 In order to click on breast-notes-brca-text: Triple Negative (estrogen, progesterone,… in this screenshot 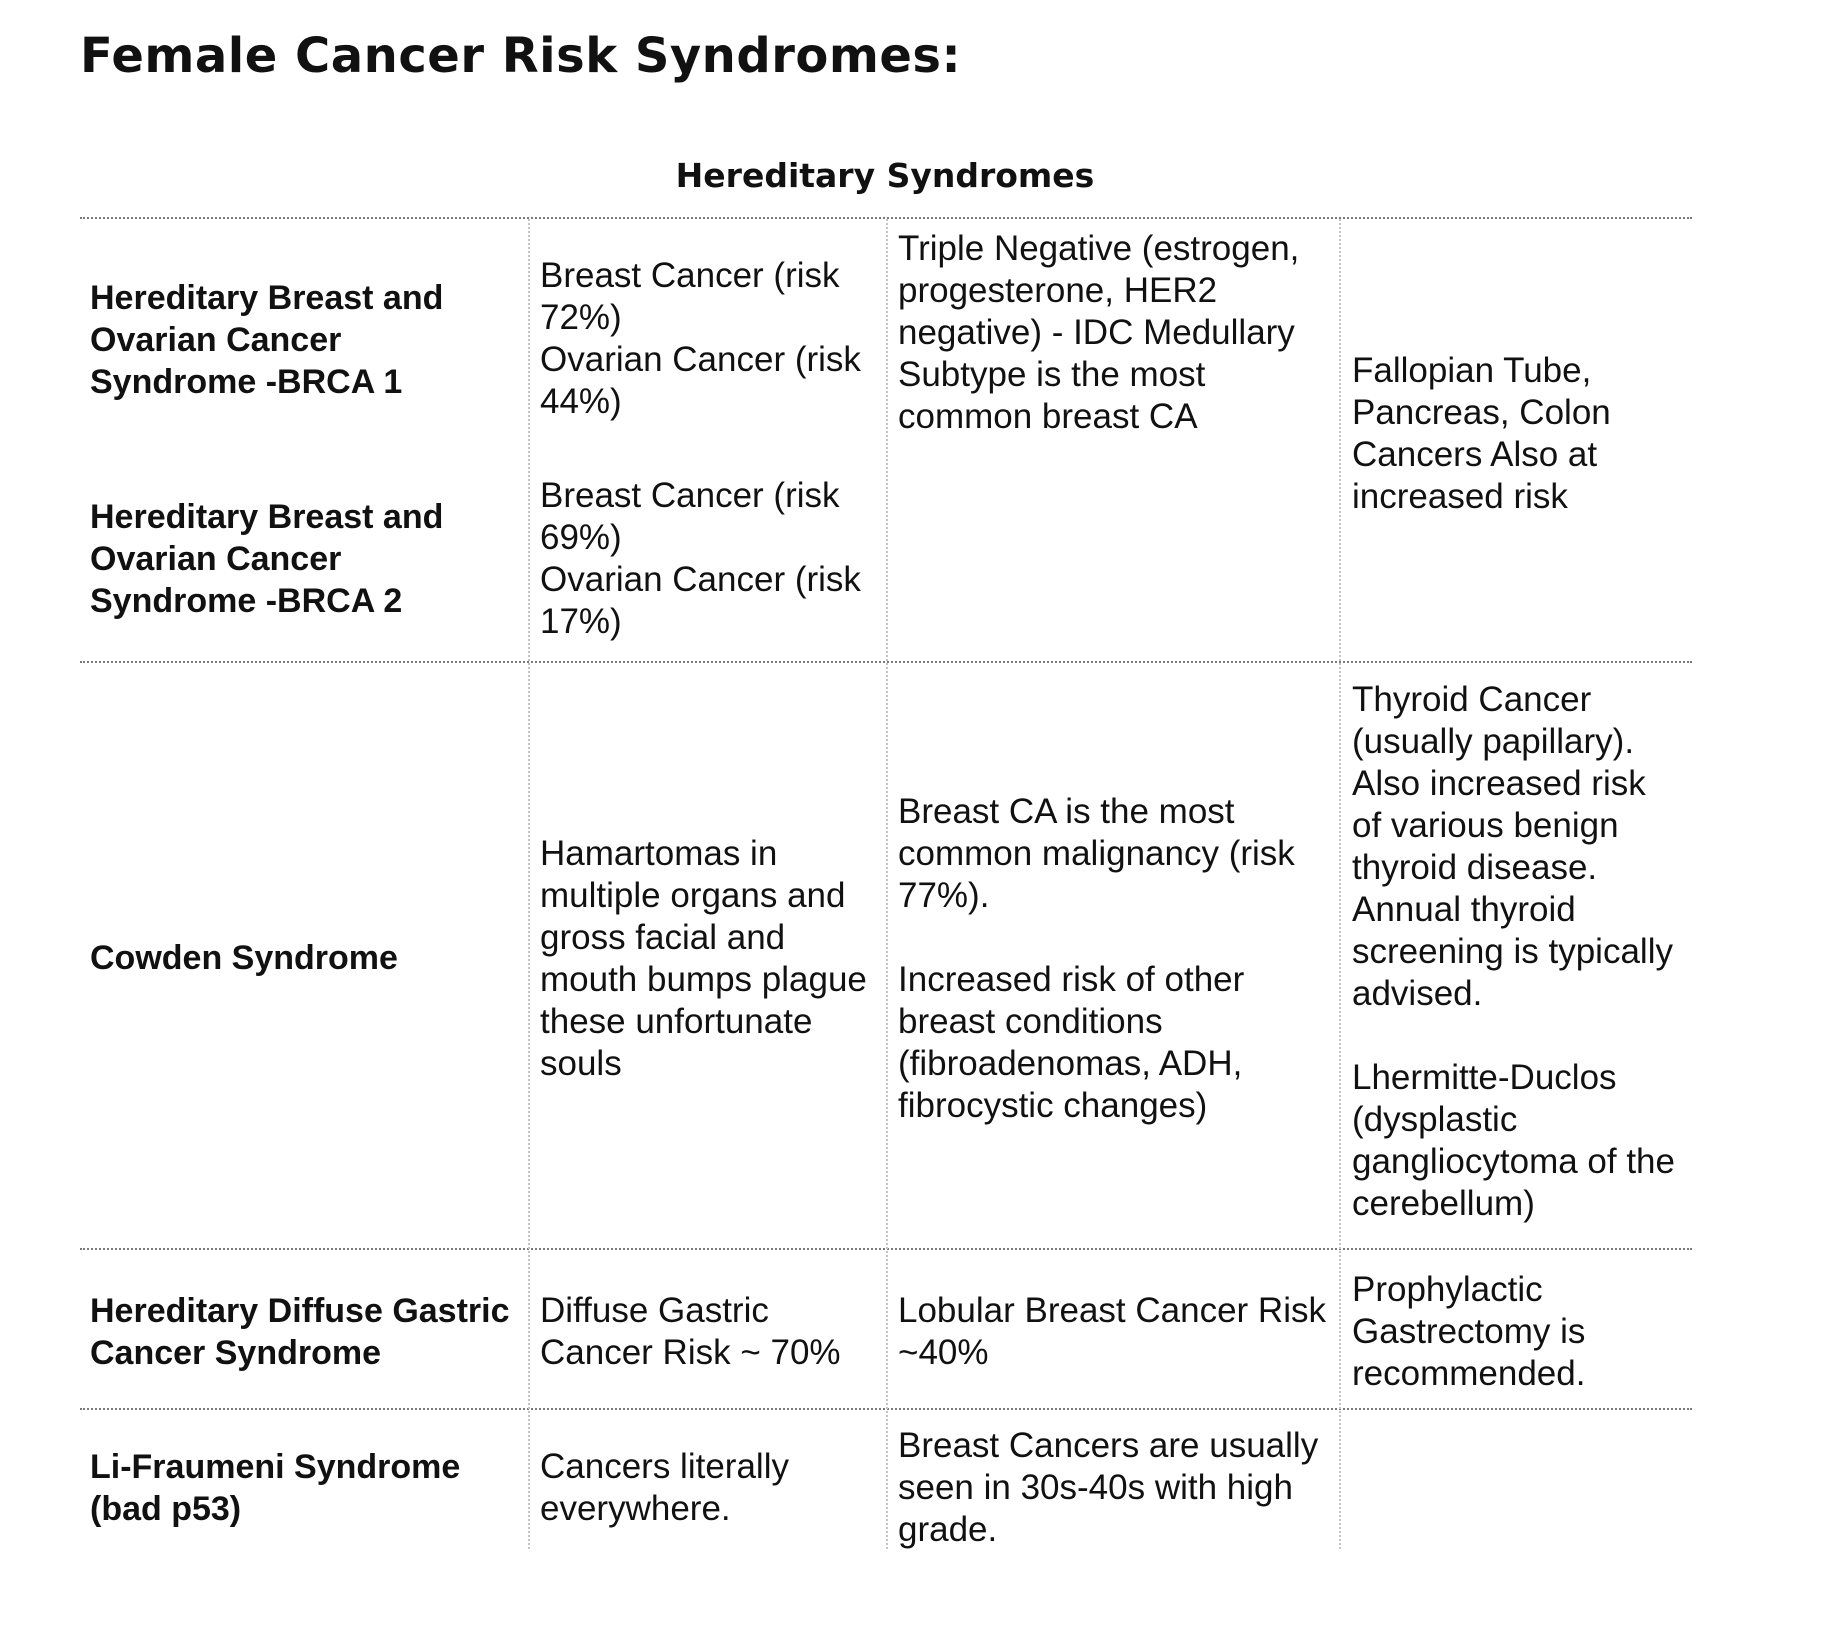, I will do `click(1099, 332)`.